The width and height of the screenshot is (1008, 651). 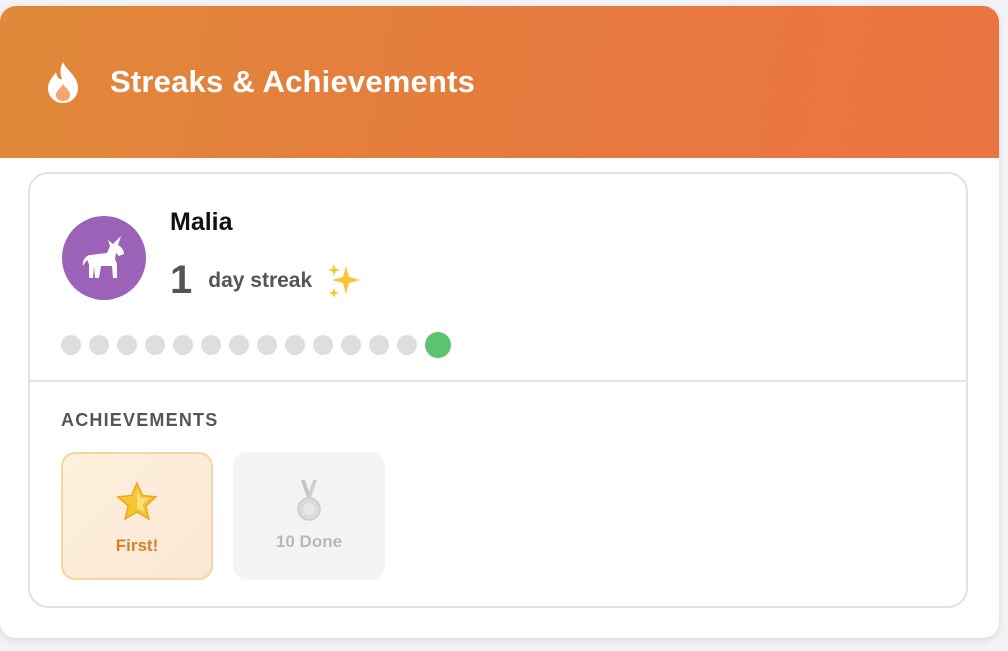 I want to click on streak-summary: 1 day streak, so click(x=267, y=280).